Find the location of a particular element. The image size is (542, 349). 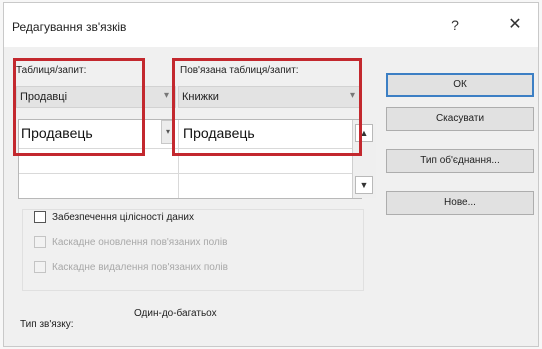

cascade-update-label: Каскадне оновлення пов'язаних полів is located at coordinates (140, 242).